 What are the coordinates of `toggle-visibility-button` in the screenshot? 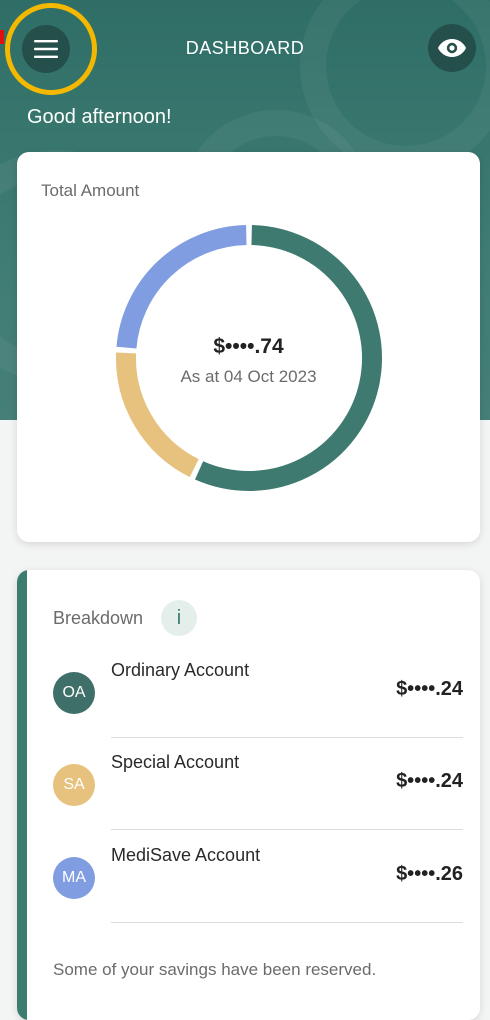 It's located at (452, 48).